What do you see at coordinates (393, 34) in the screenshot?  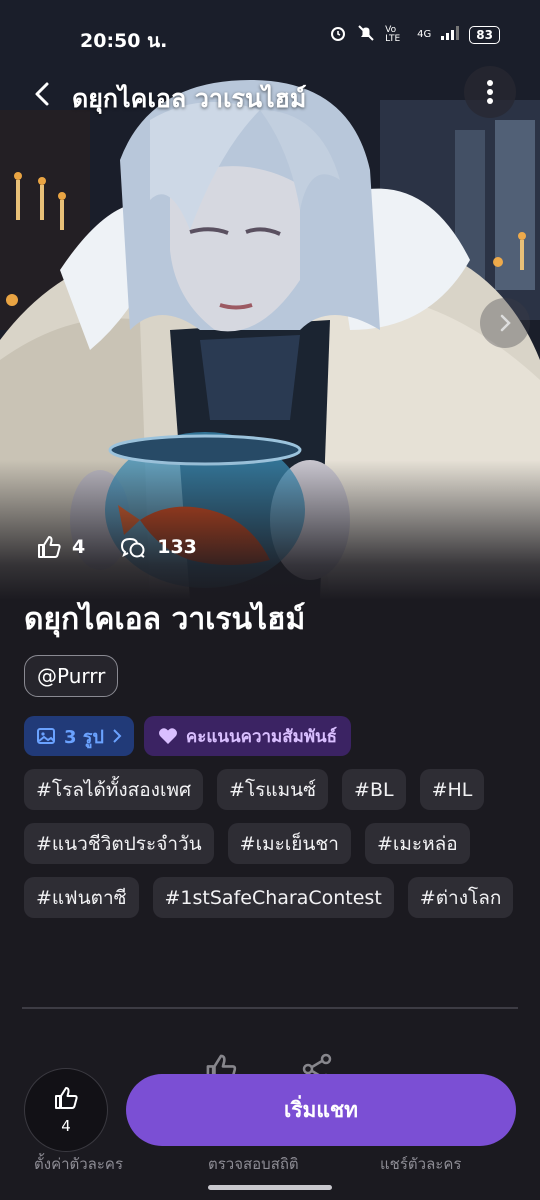 I see `volte-label: Vo LTE` at bounding box center [393, 34].